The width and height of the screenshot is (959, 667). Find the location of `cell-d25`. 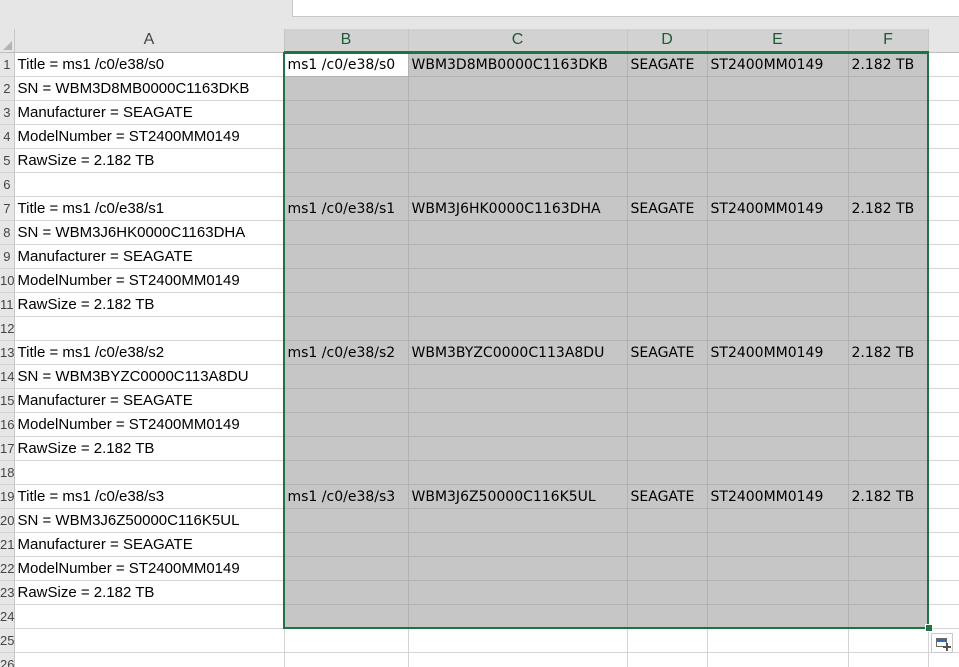

cell-d25 is located at coordinates (667, 640).